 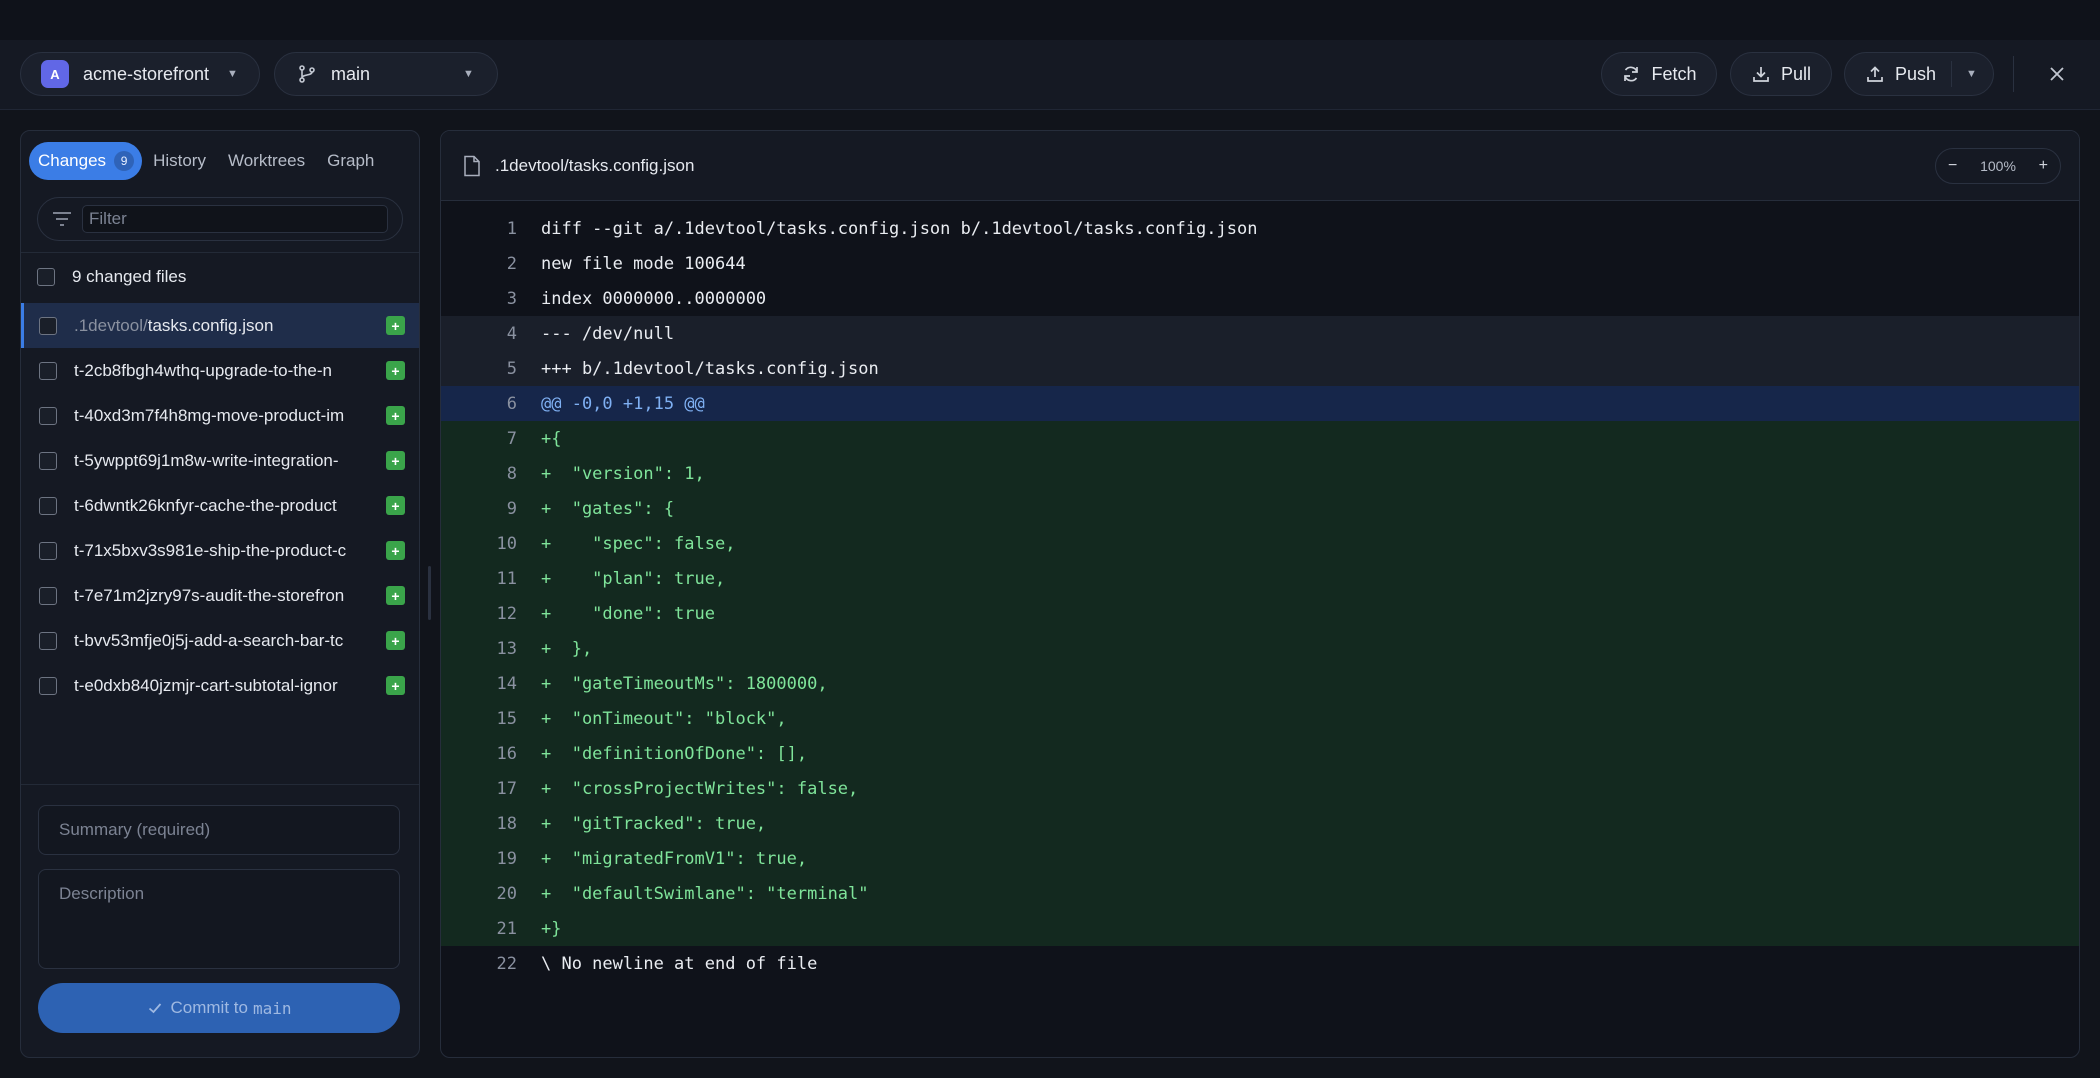 What do you see at coordinates (124, 161) in the screenshot?
I see `changes-count-badge: 9` at bounding box center [124, 161].